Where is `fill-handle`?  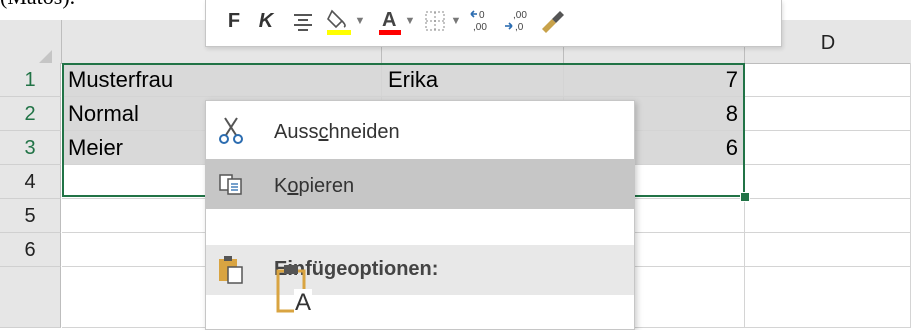
fill-handle is located at coordinates (745, 197).